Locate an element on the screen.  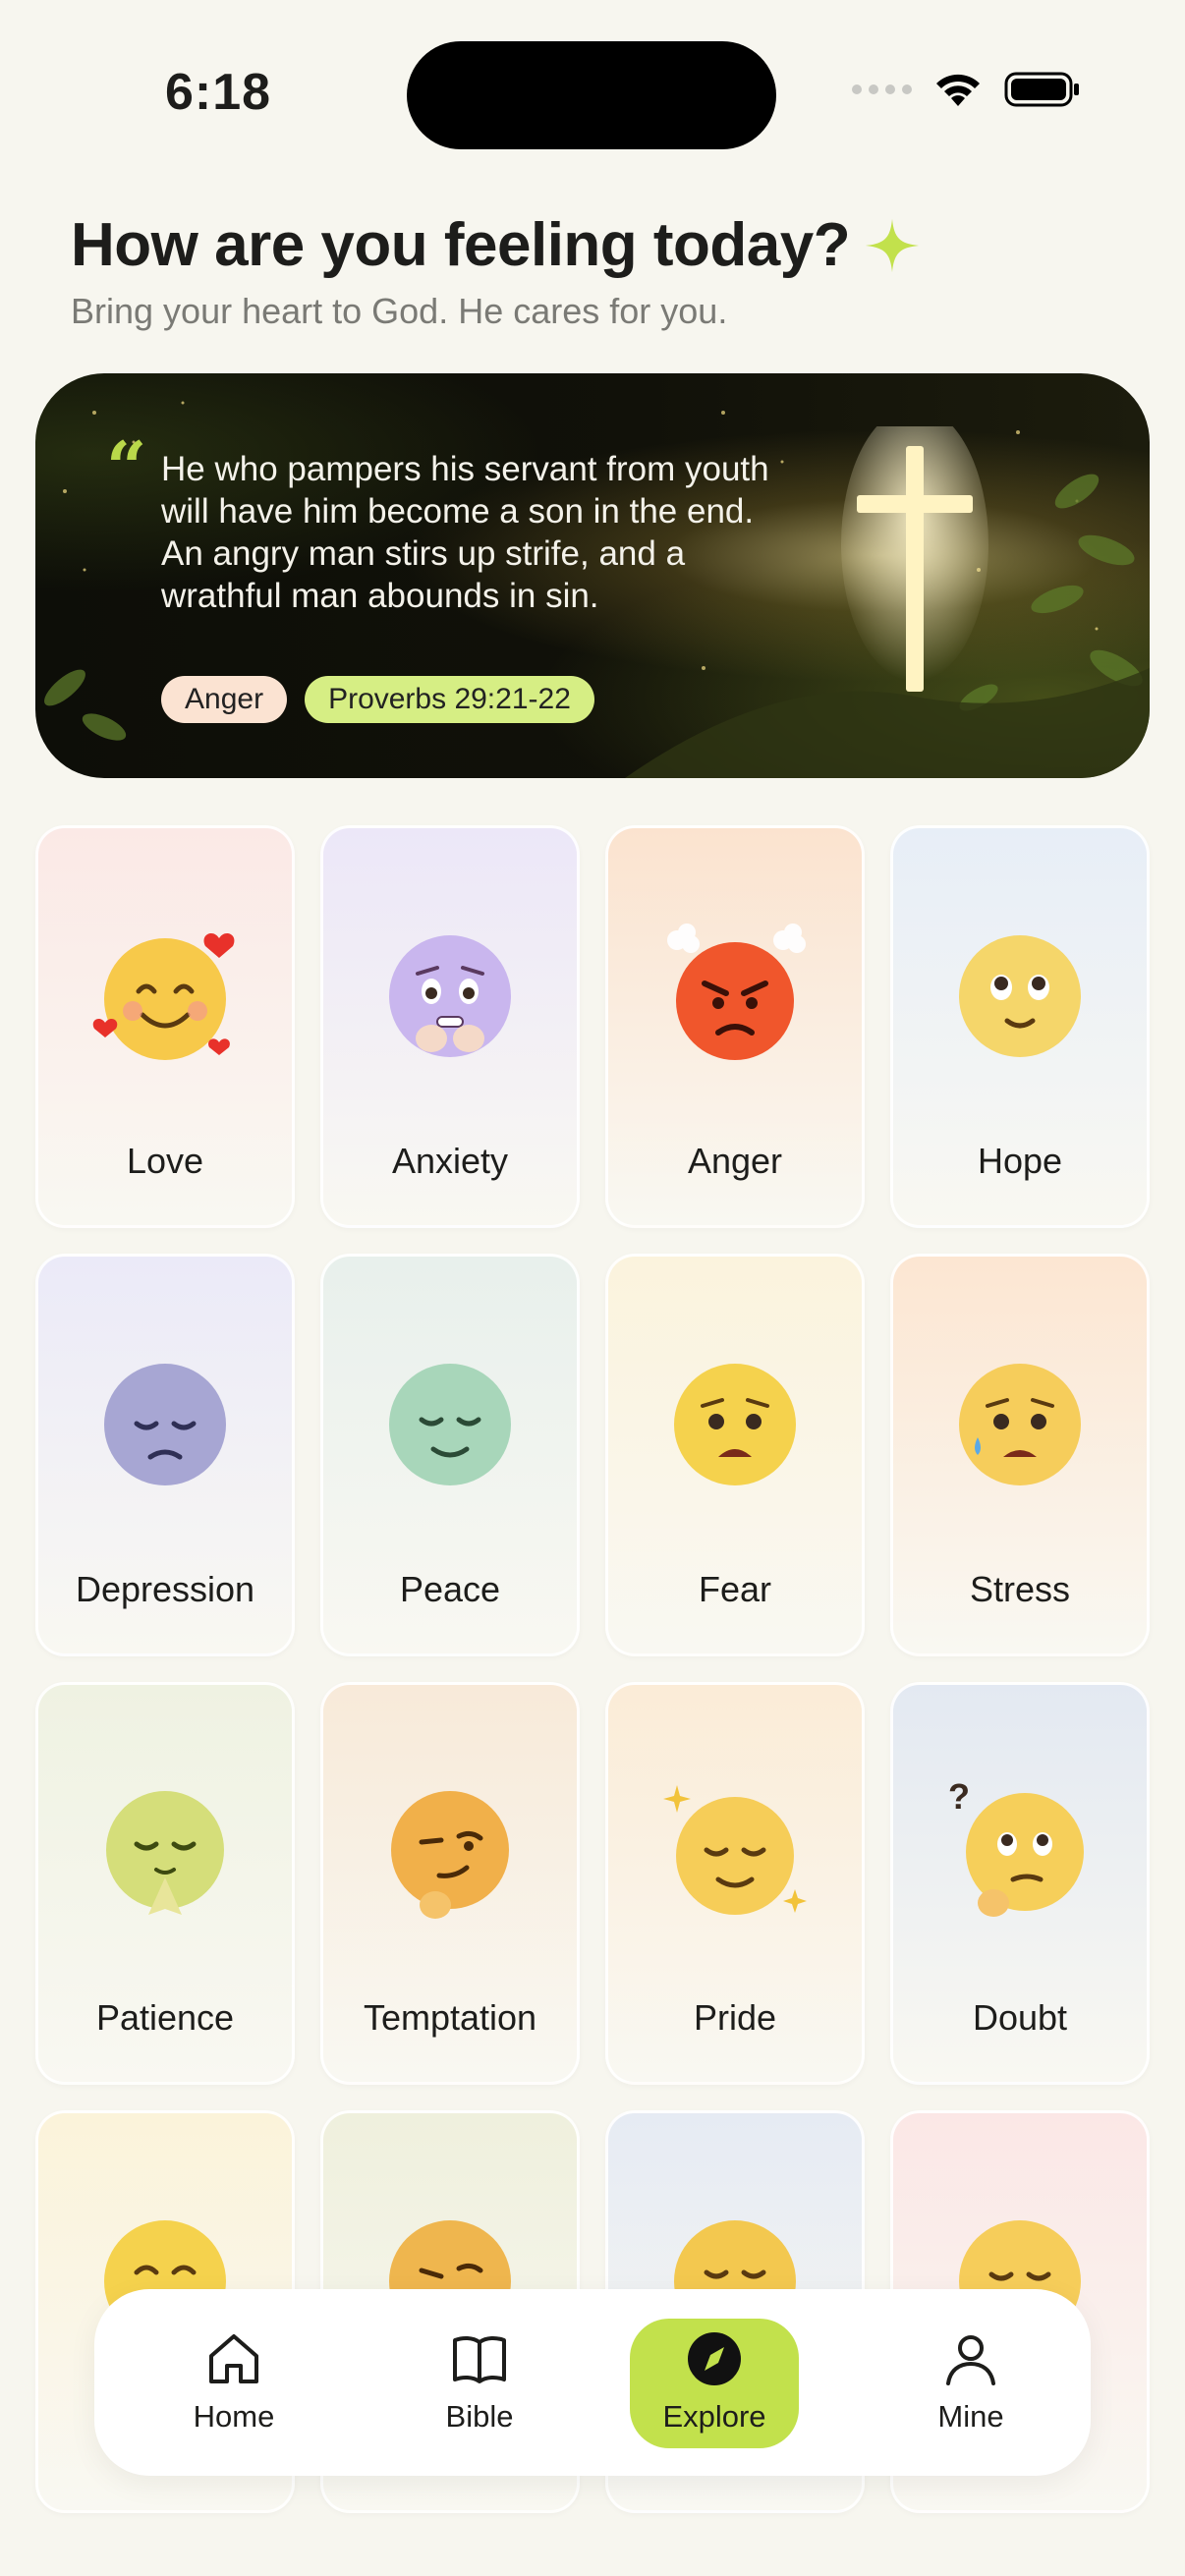
emotion-card-patience: Patience is located at coordinates (165, 1883).